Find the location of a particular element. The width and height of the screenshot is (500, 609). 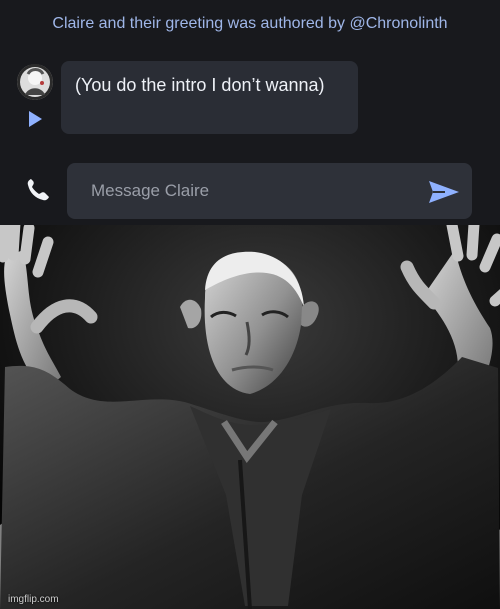

avatar is located at coordinates (35, 82).